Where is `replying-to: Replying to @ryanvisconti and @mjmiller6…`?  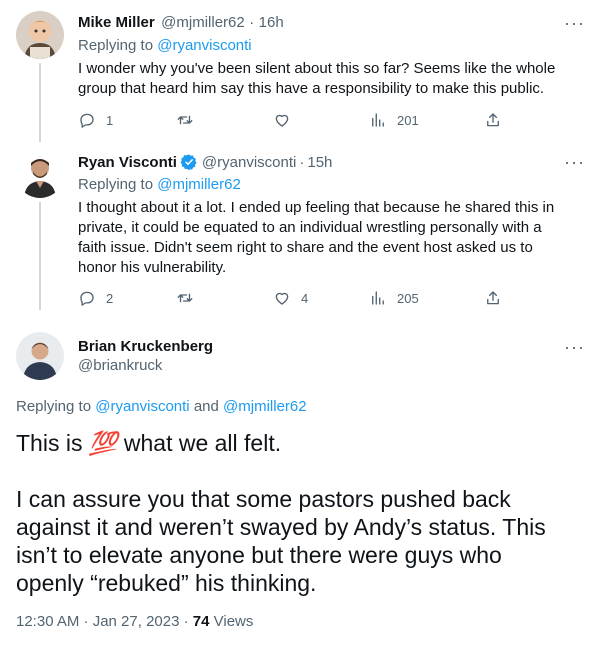
replying-to: Replying to @ryanvisconti and @mjmiller6… is located at coordinates (161, 406).